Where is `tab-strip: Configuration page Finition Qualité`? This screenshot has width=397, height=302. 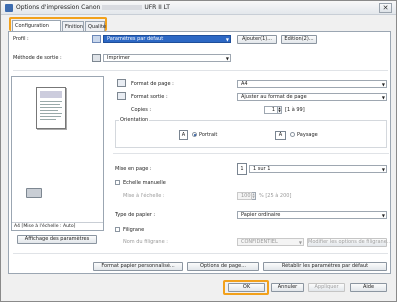
tab-strip: Configuration page Finition Qualité is located at coordinates (58, 27).